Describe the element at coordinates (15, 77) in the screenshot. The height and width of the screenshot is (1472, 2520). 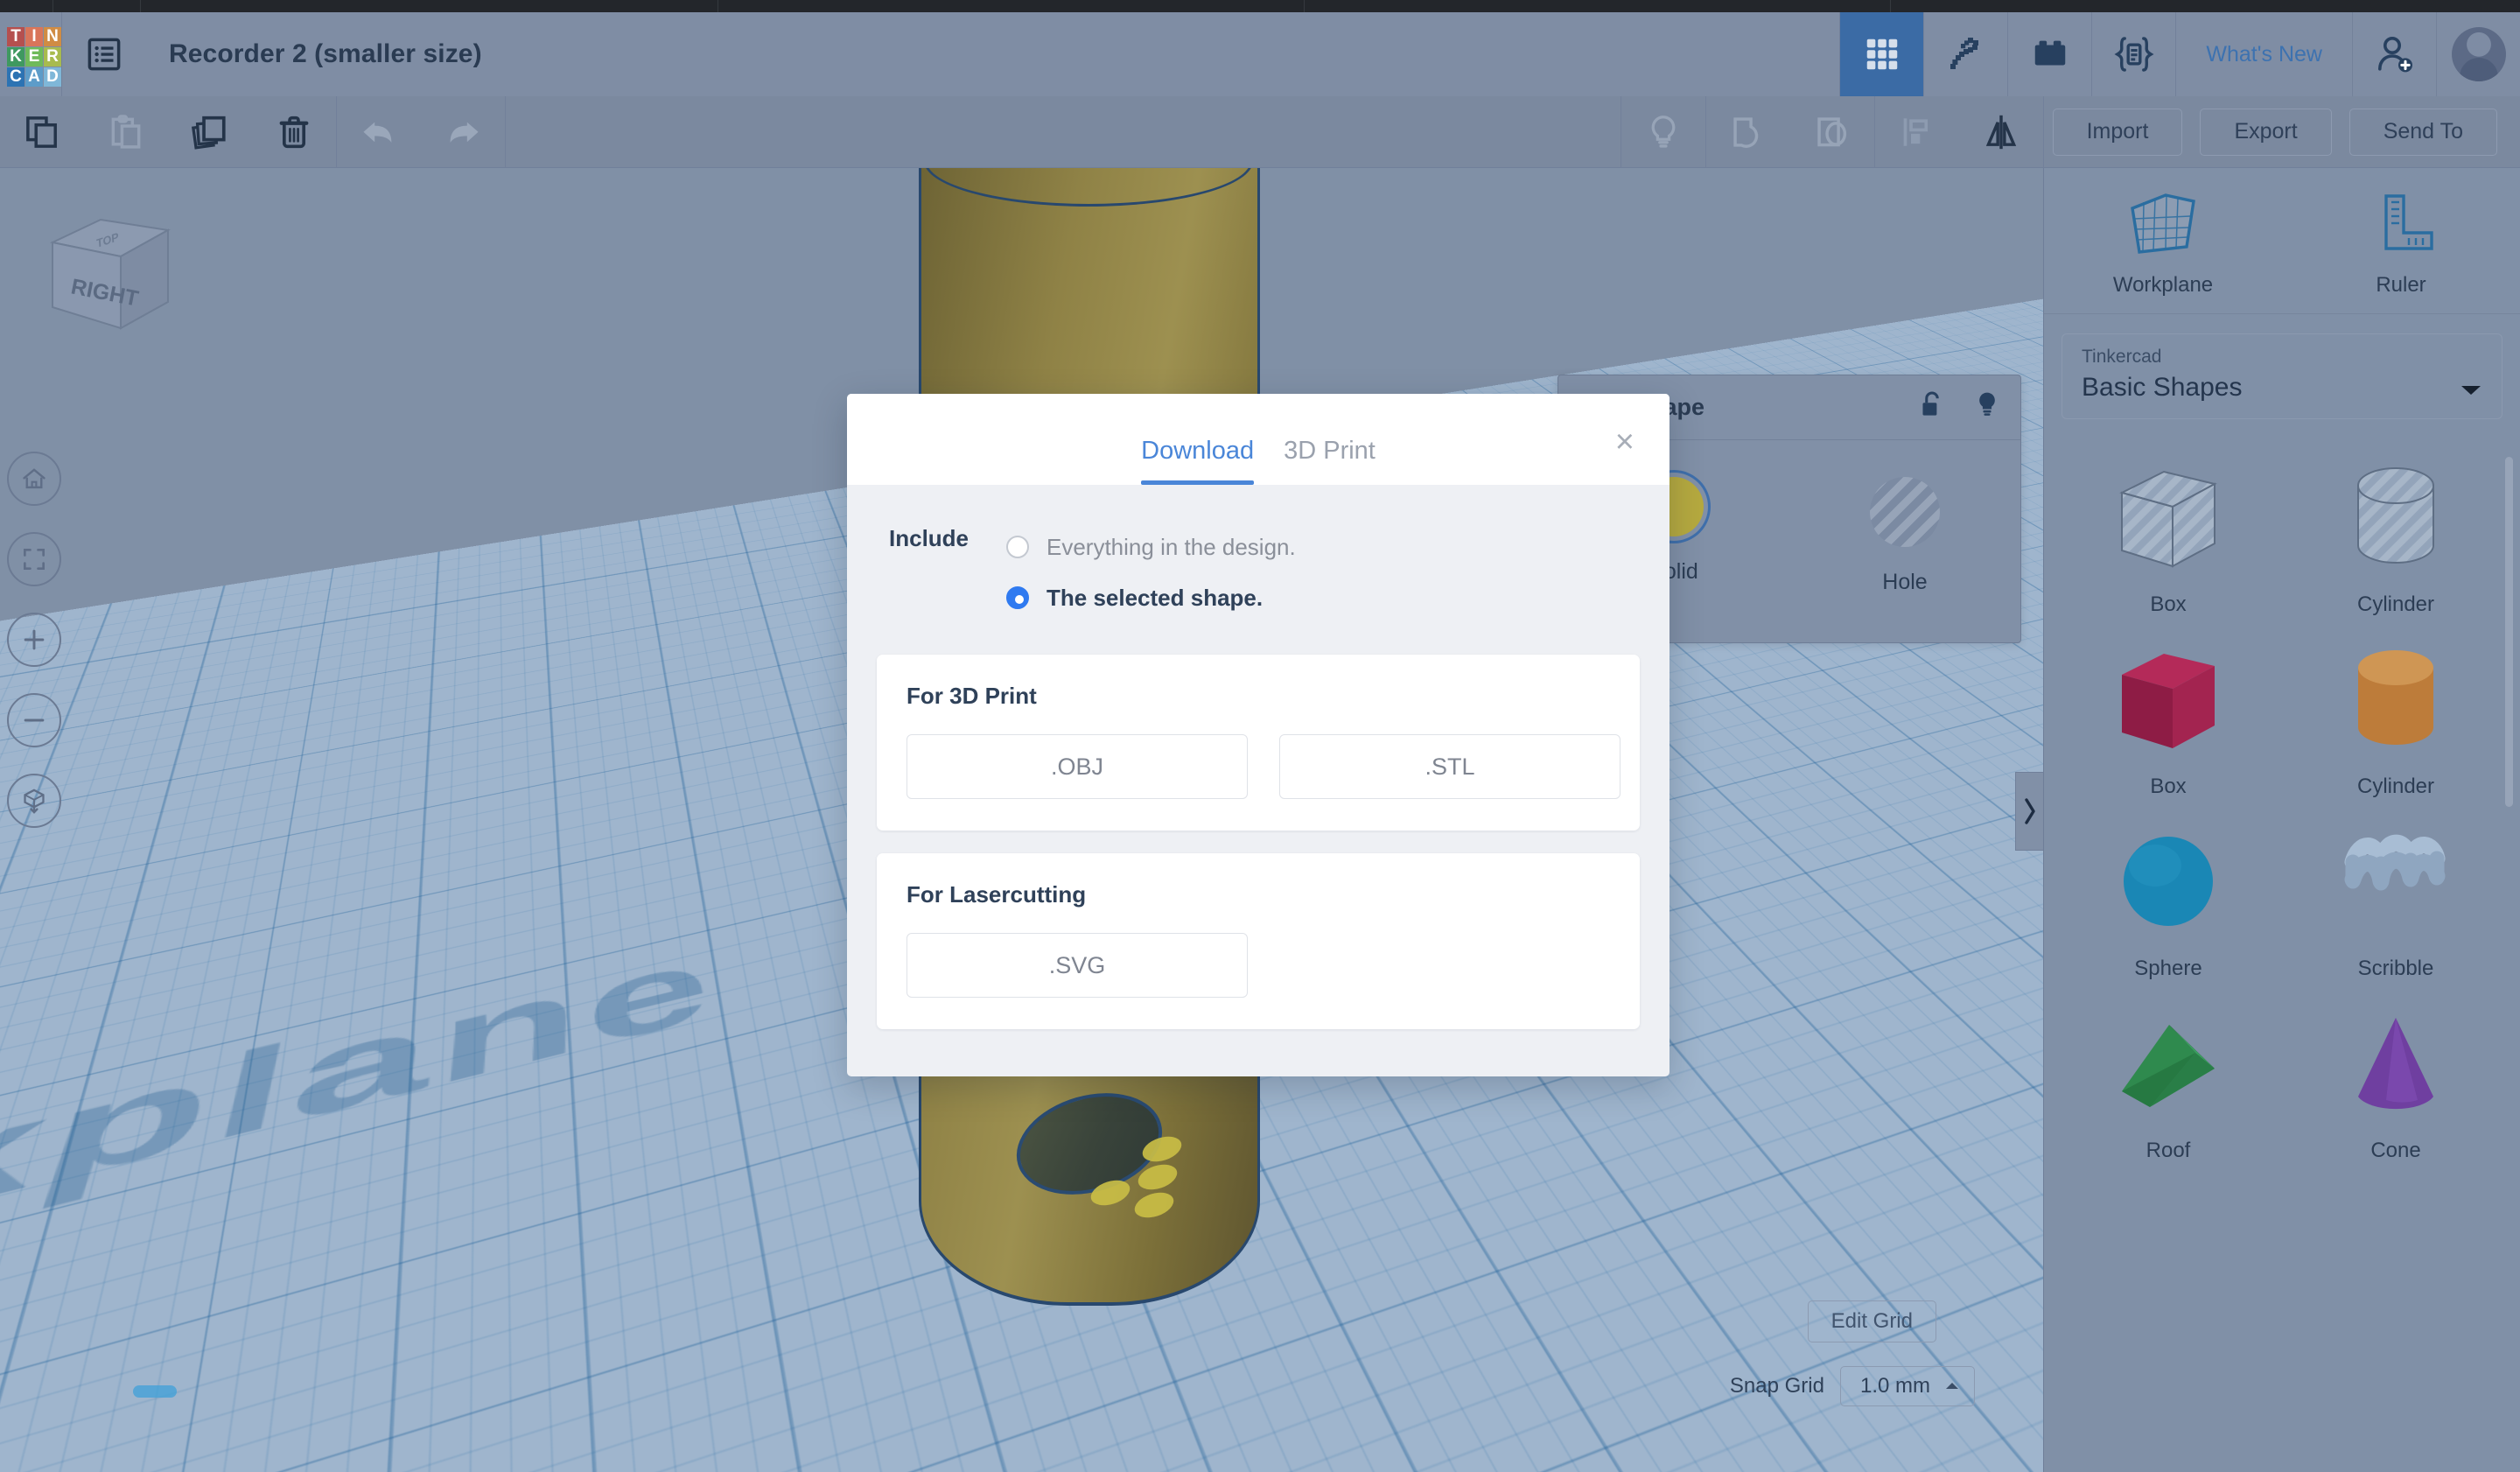
I see `logo-letter: C` at that location.